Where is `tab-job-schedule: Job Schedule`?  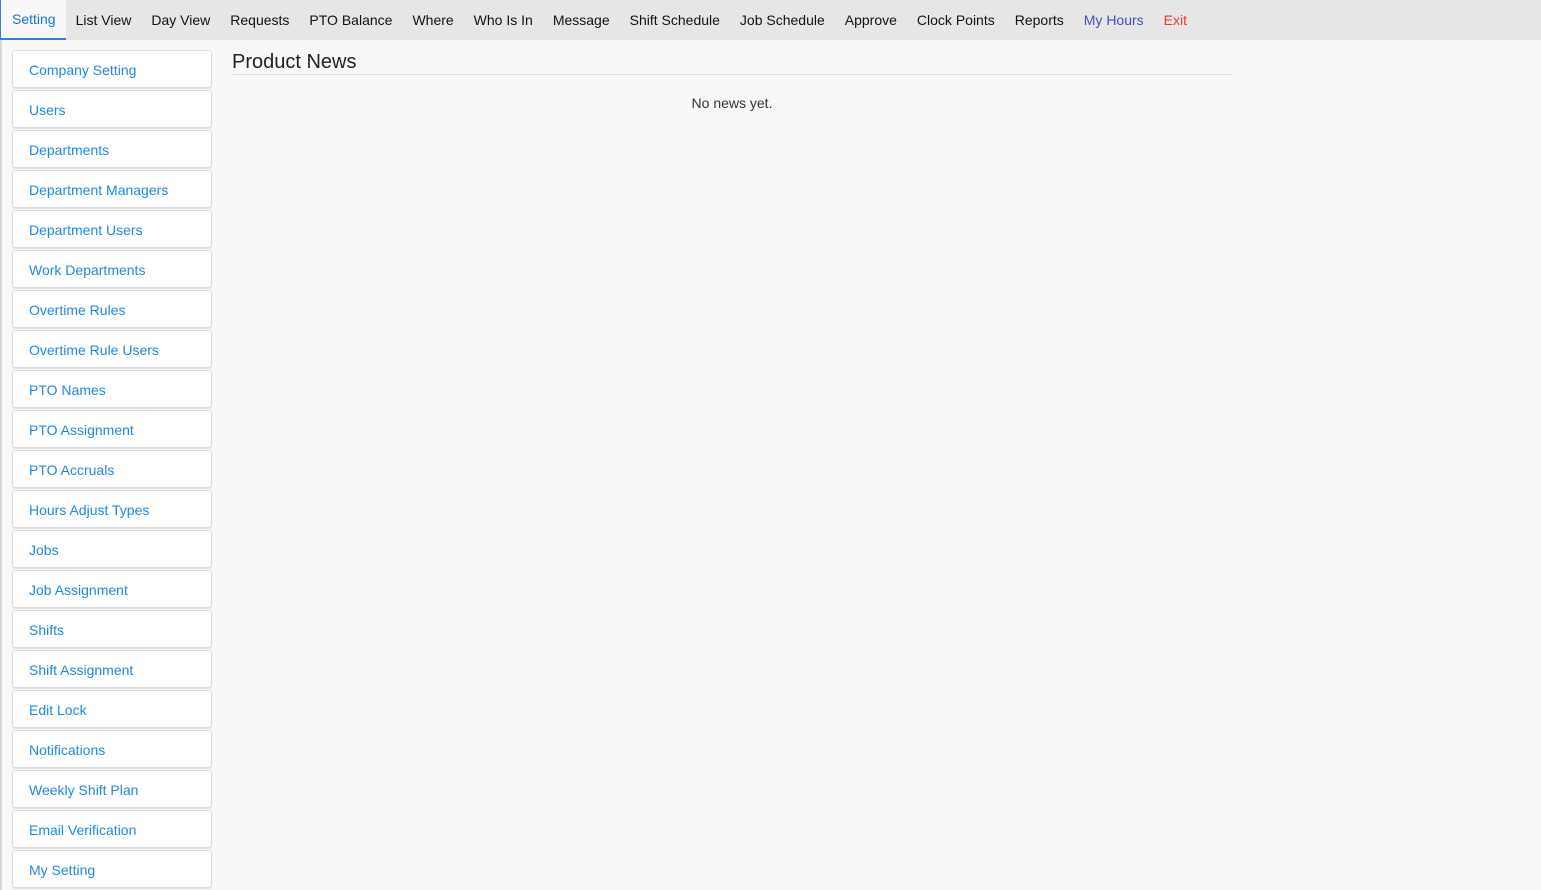
tab-job-schedule: Job Schedule is located at coordinates (782, 20).